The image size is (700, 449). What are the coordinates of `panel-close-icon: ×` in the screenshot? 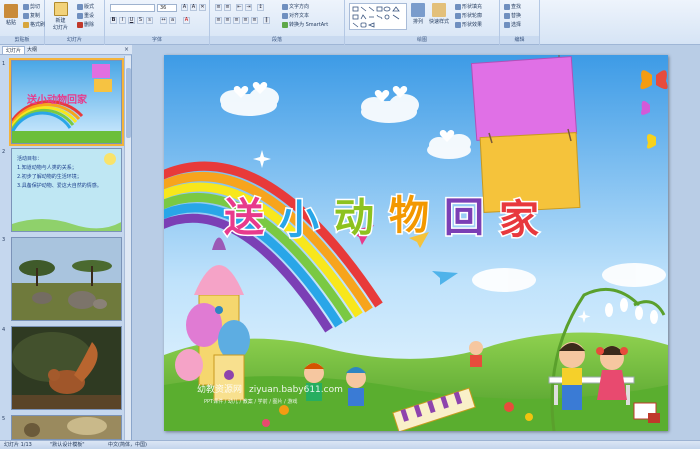 It's located at (126, 49).